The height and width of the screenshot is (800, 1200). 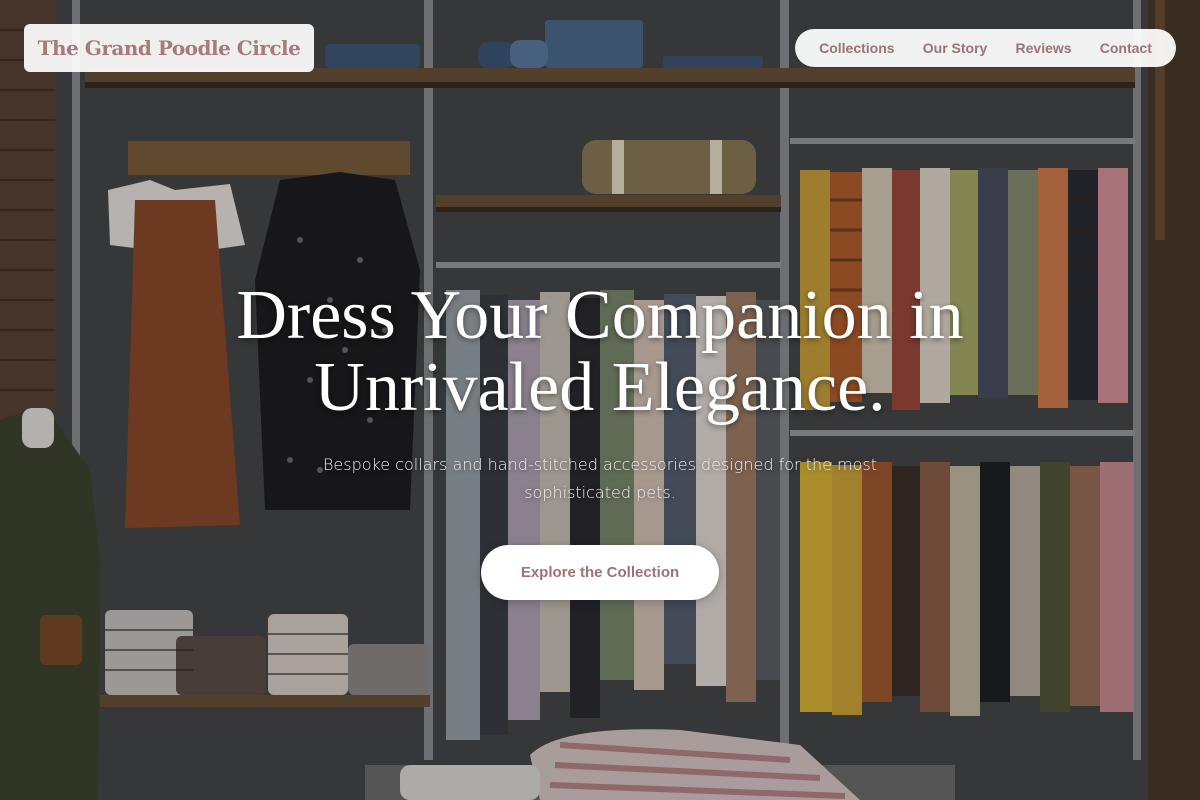 I want to click on hero-headline-line-1: Dress Your Companion in, so click(x=600, y=315).